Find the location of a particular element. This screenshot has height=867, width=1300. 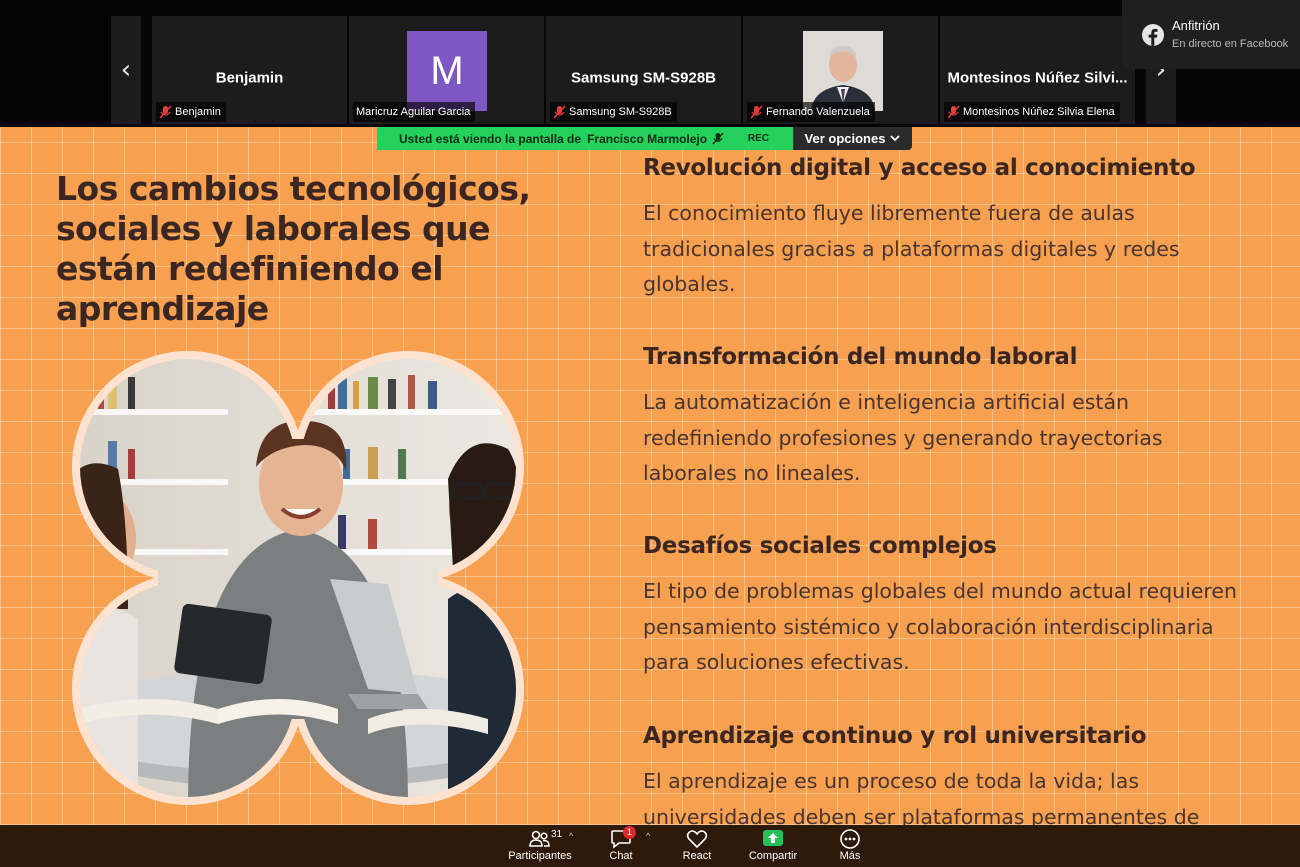

participant-display-name: Benjamin is located at coordinates (249, 78).